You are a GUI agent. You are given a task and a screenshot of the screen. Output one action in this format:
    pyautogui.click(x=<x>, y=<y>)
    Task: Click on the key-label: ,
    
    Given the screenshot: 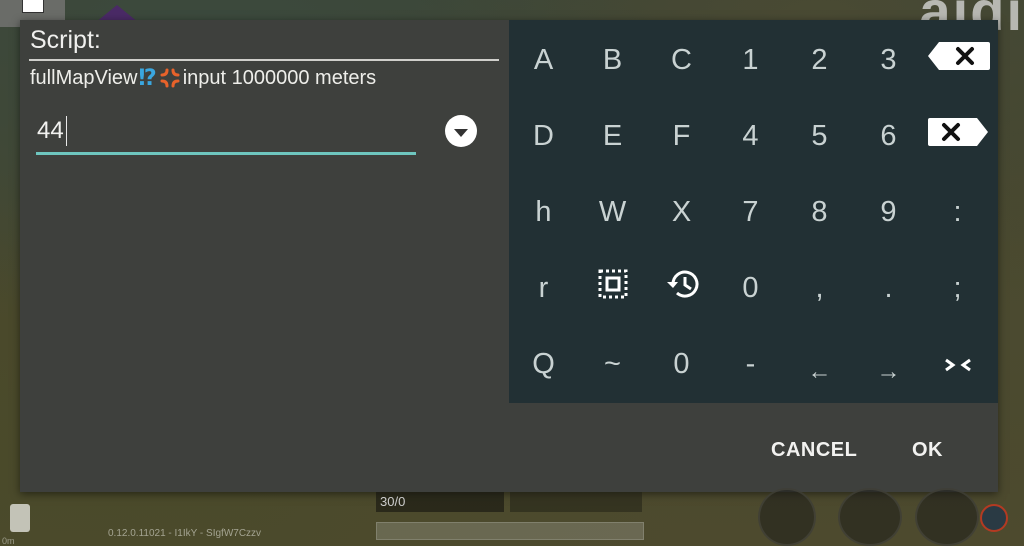 What is the action you would take?
    pyautogui.click(x=819, y=287)
    